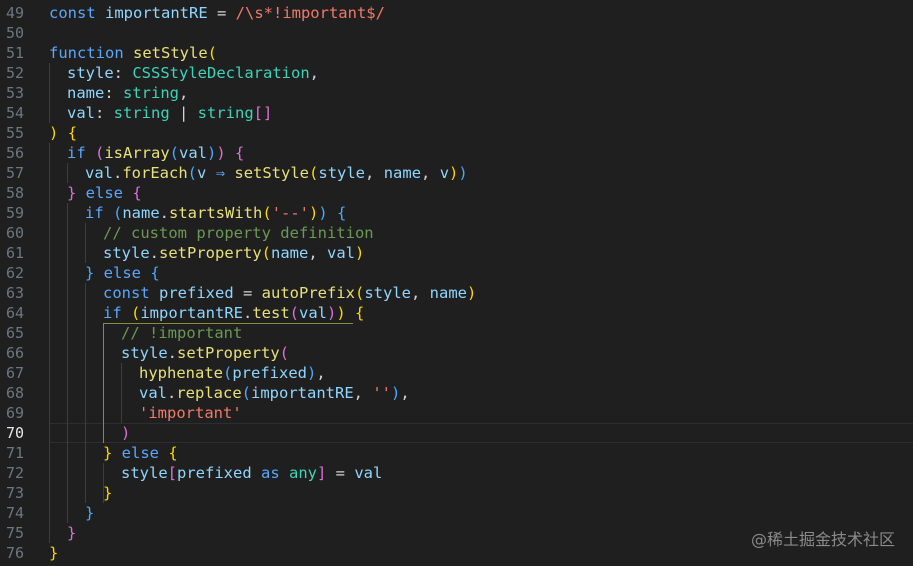 The image size is (913, 566). Describe the element at coordinates (456, 313) in the screenshot. I see `code-line: 64 if (importantRE.test(val)) {` at that location.